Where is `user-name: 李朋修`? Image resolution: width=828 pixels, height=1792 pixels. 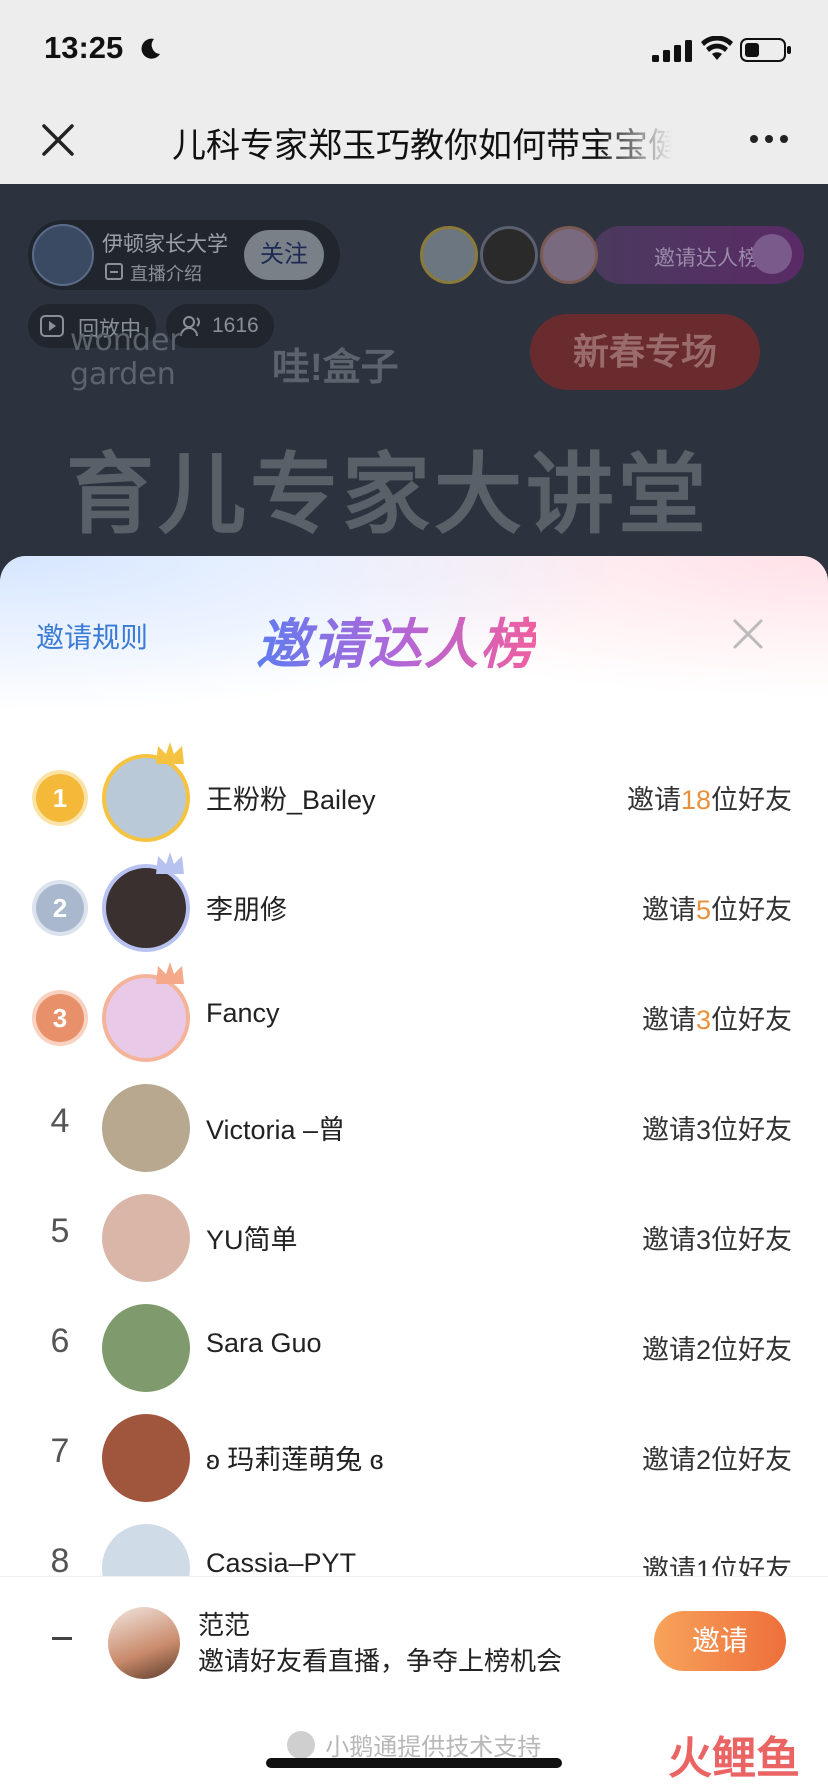
user-name: 李朋修 is located at coordinates (246, 910).